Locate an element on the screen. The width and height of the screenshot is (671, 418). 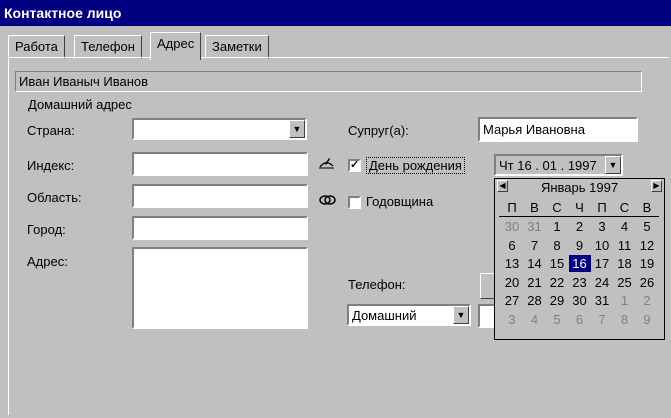
calendar-day: 23 is located at coordinates (580, 282).